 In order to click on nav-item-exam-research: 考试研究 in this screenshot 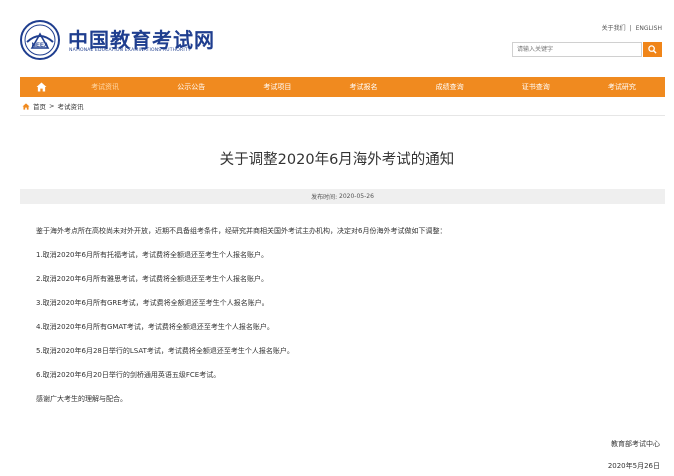, I will do `click(622, 87)`.